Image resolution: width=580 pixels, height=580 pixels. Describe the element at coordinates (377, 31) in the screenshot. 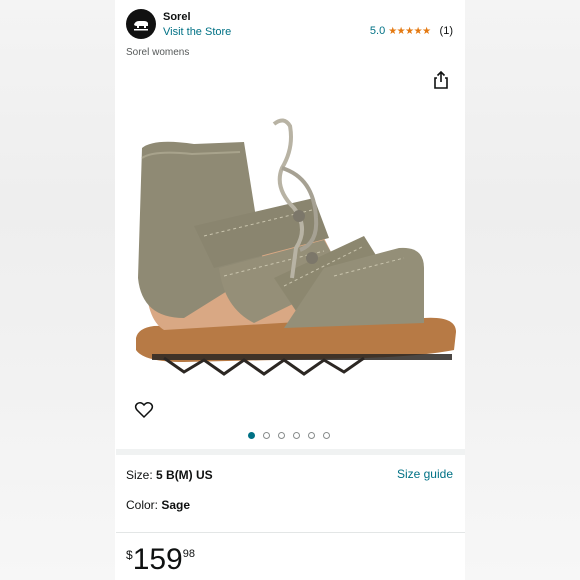

I see `rating-value: 5.0` at that location.